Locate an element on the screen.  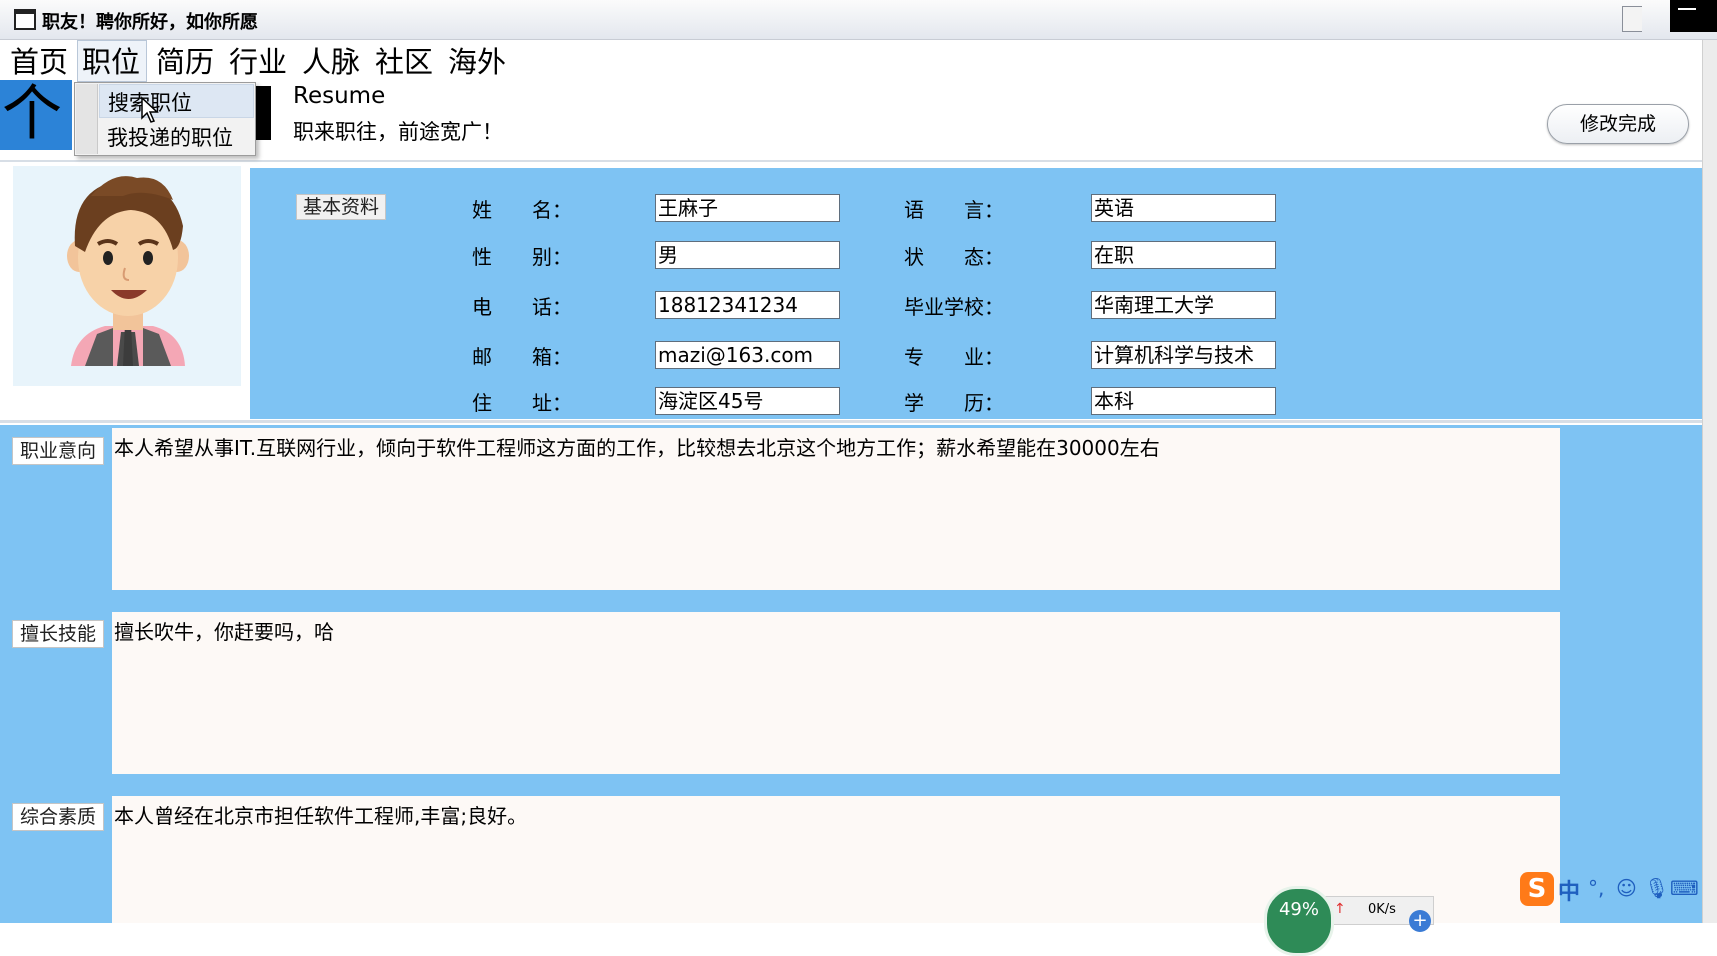
network-usage-gauge: 49% is located at coordinates (1299, 921).